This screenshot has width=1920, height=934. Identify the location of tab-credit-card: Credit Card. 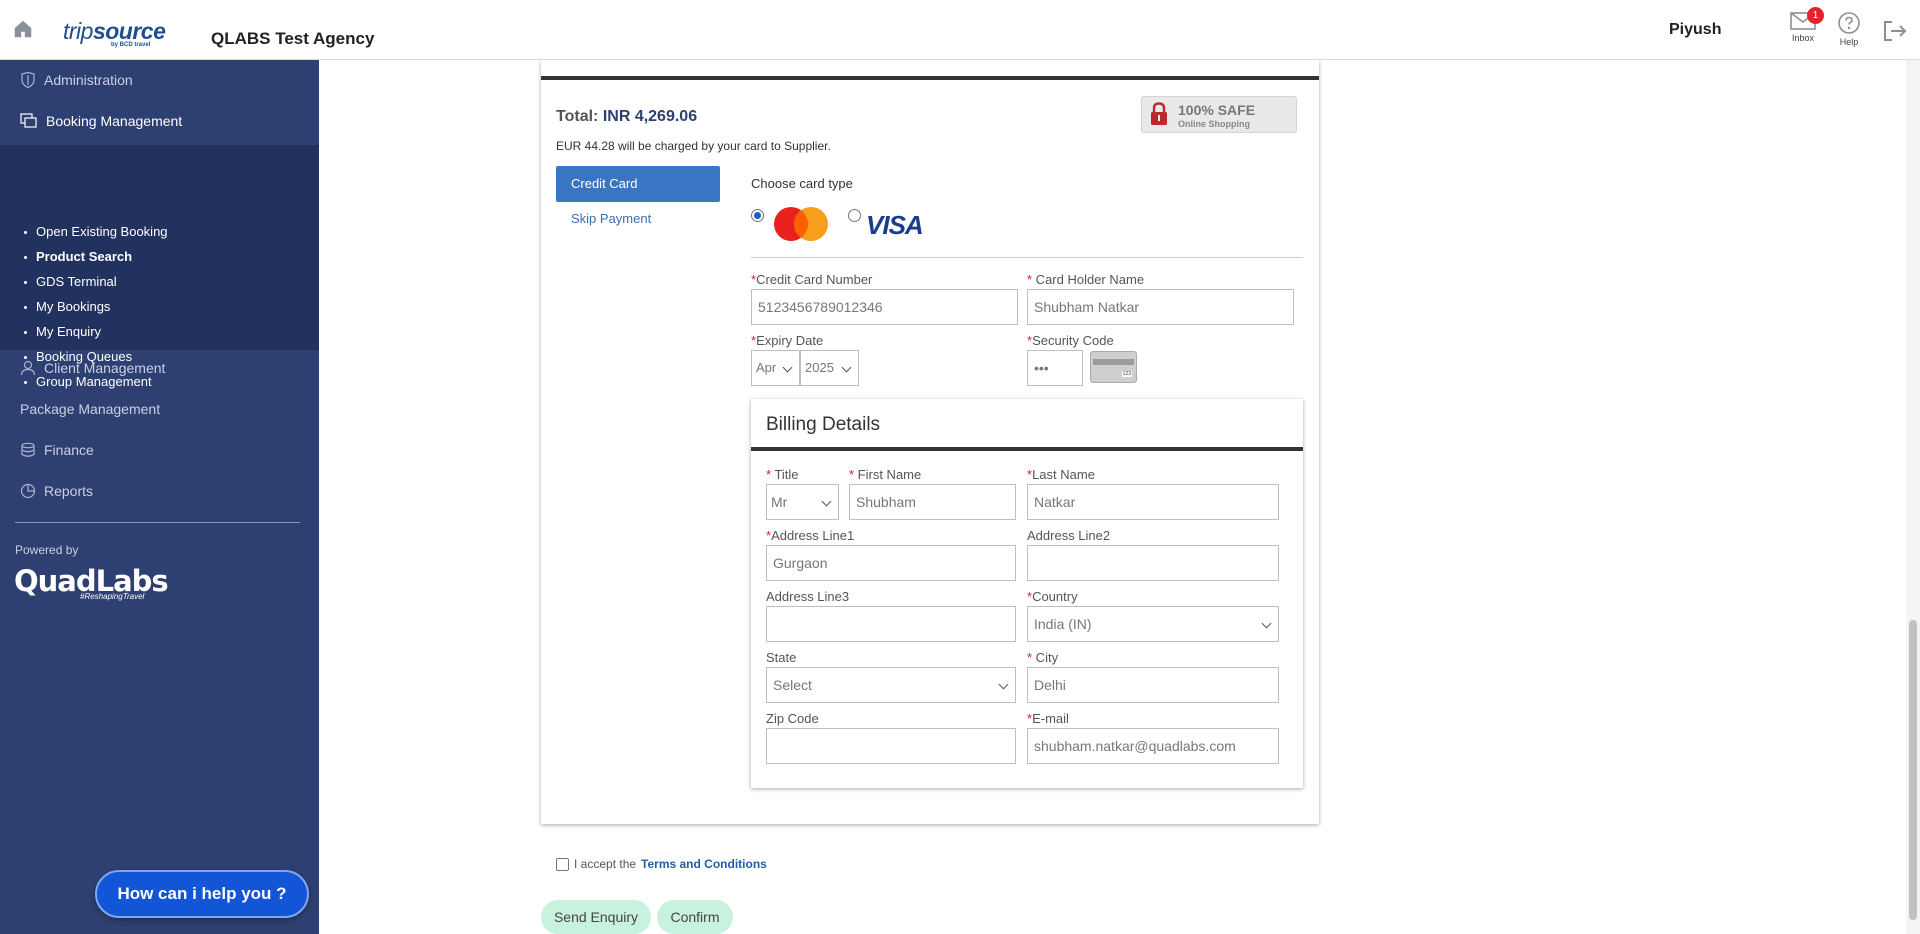
(638, 184).